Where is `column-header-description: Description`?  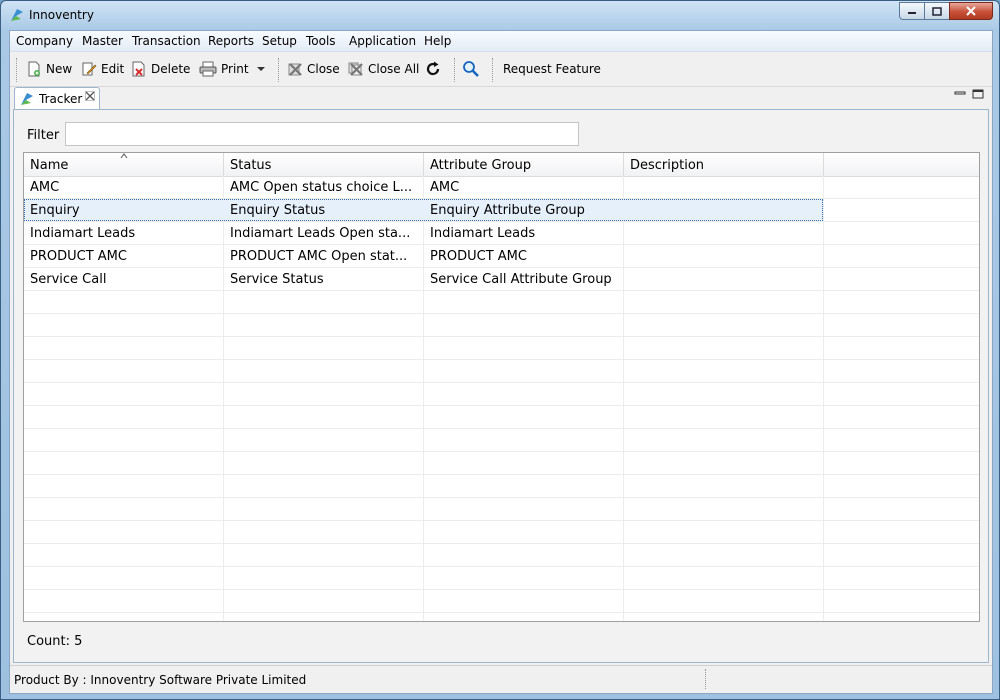 column-header-description: Description is located at coordinates (724, 164).